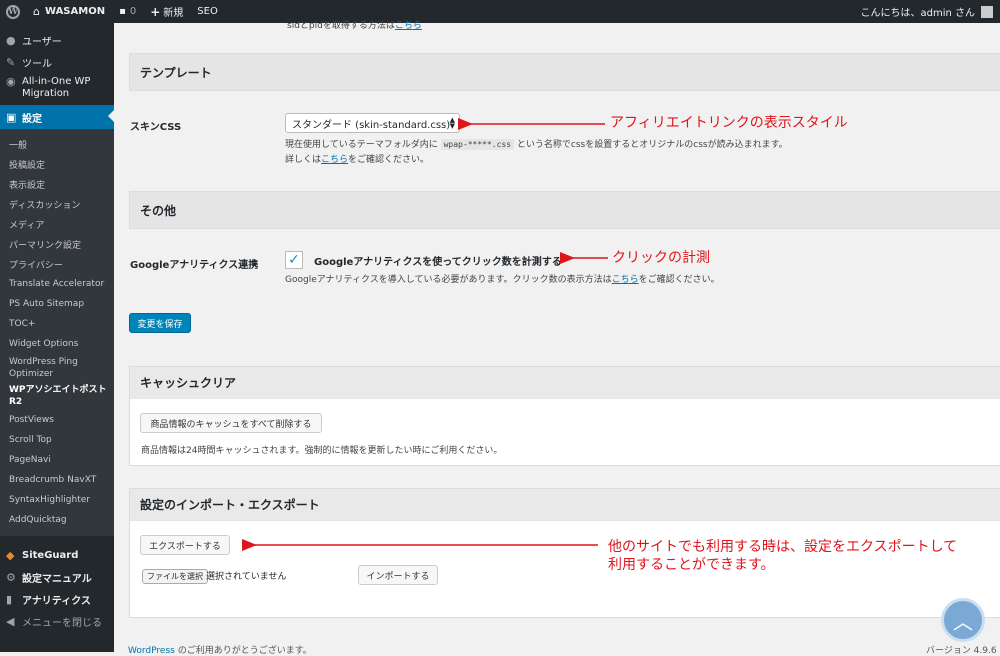 The height and width of the screenshot is (656, 1000). Describe the element at coordinates (783, 556) in the screenshot. I see `export-annotation: 他のサイトでも利用する時は、設定をエクスポートして 利用することができます。` at that location.